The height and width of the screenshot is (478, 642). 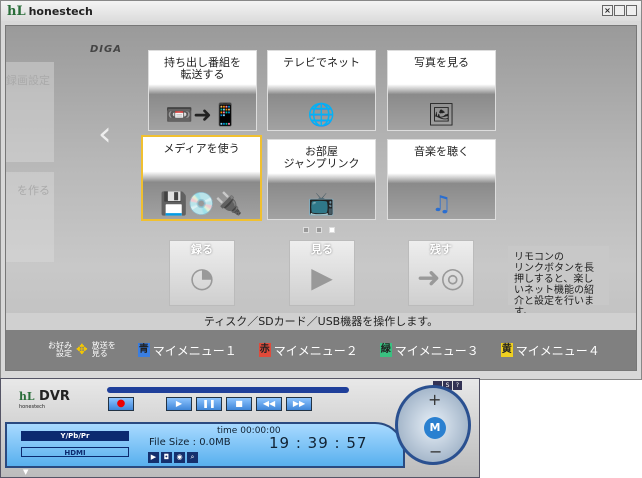 I want to click on clock: 19 : 39 : 57, so click(x=318, y=443).